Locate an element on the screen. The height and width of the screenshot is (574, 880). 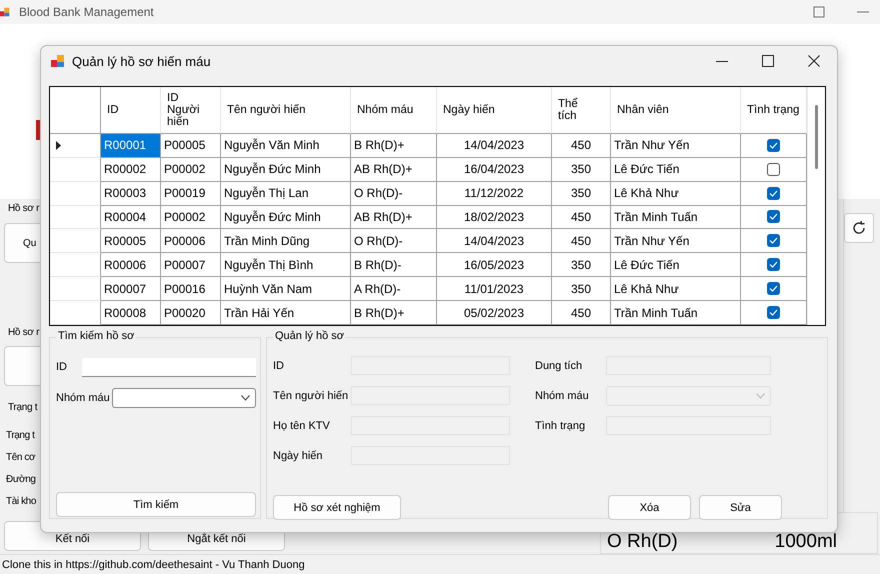
table-cell: R00001 is located at coordinates (131, 146).